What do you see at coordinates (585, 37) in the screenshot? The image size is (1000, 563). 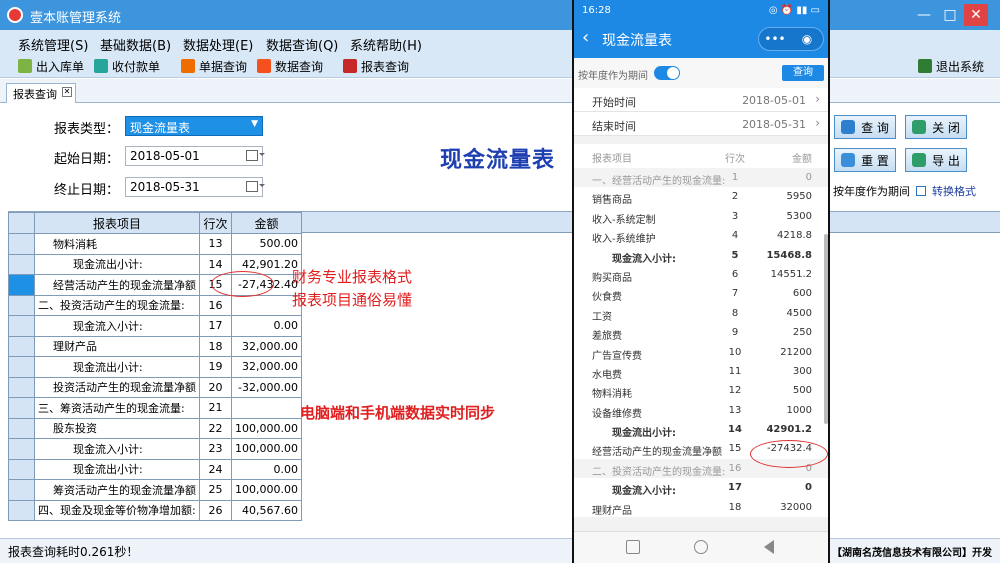 I see `back-arrow-icon: ‹` at bounding box center [585, 37].